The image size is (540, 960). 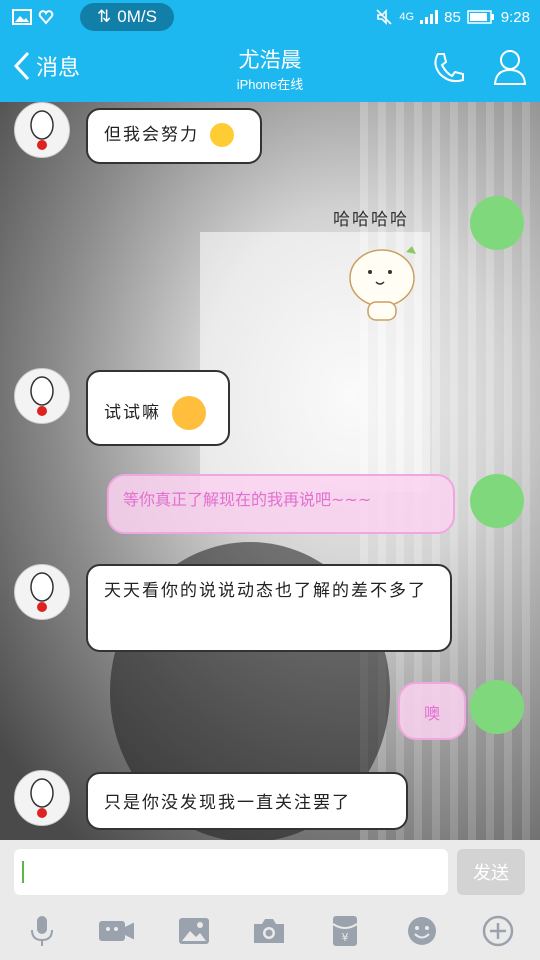 I want to click on image-notification-icon, so click(x=22, y=17).